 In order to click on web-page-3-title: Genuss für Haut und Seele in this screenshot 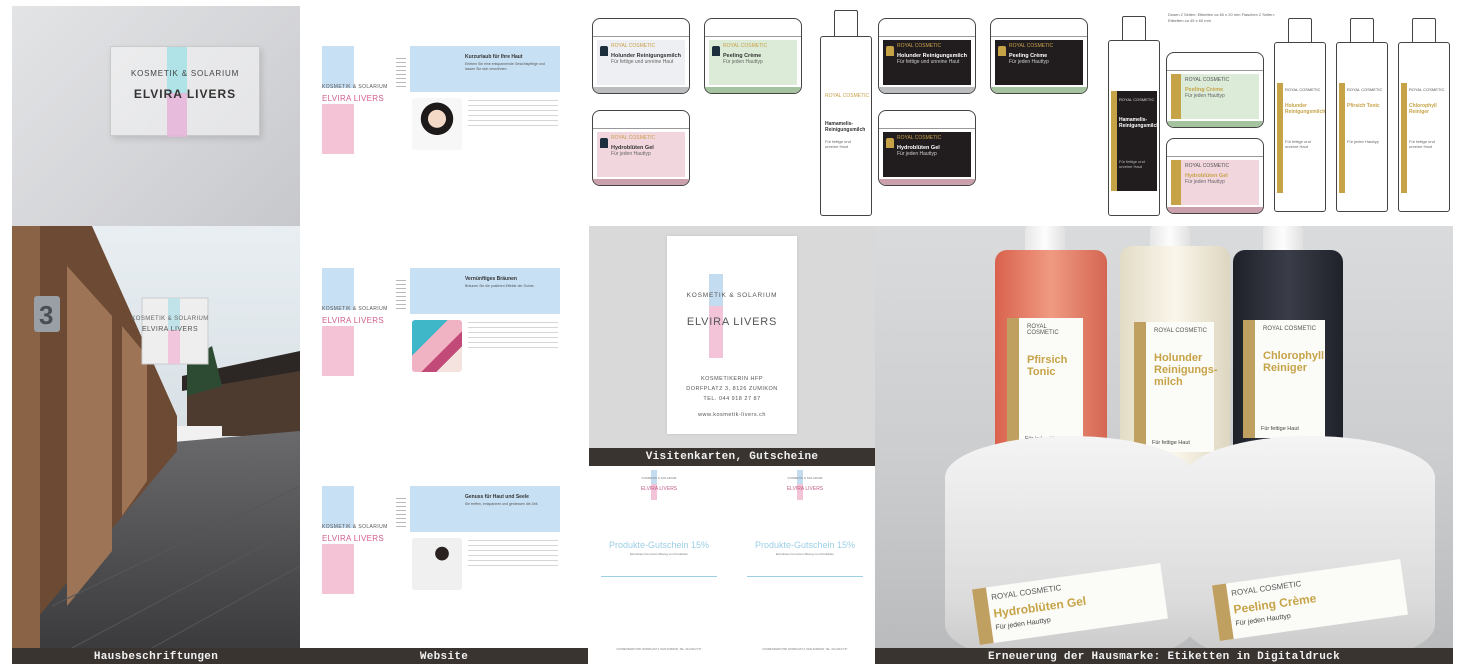, I will do `click(497, 497)`.